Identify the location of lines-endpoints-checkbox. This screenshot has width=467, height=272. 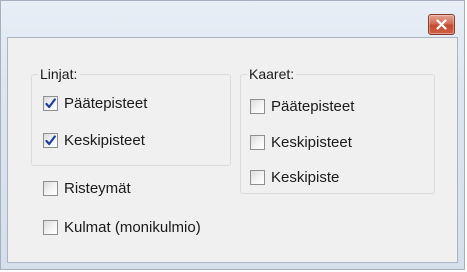
(50, 103).